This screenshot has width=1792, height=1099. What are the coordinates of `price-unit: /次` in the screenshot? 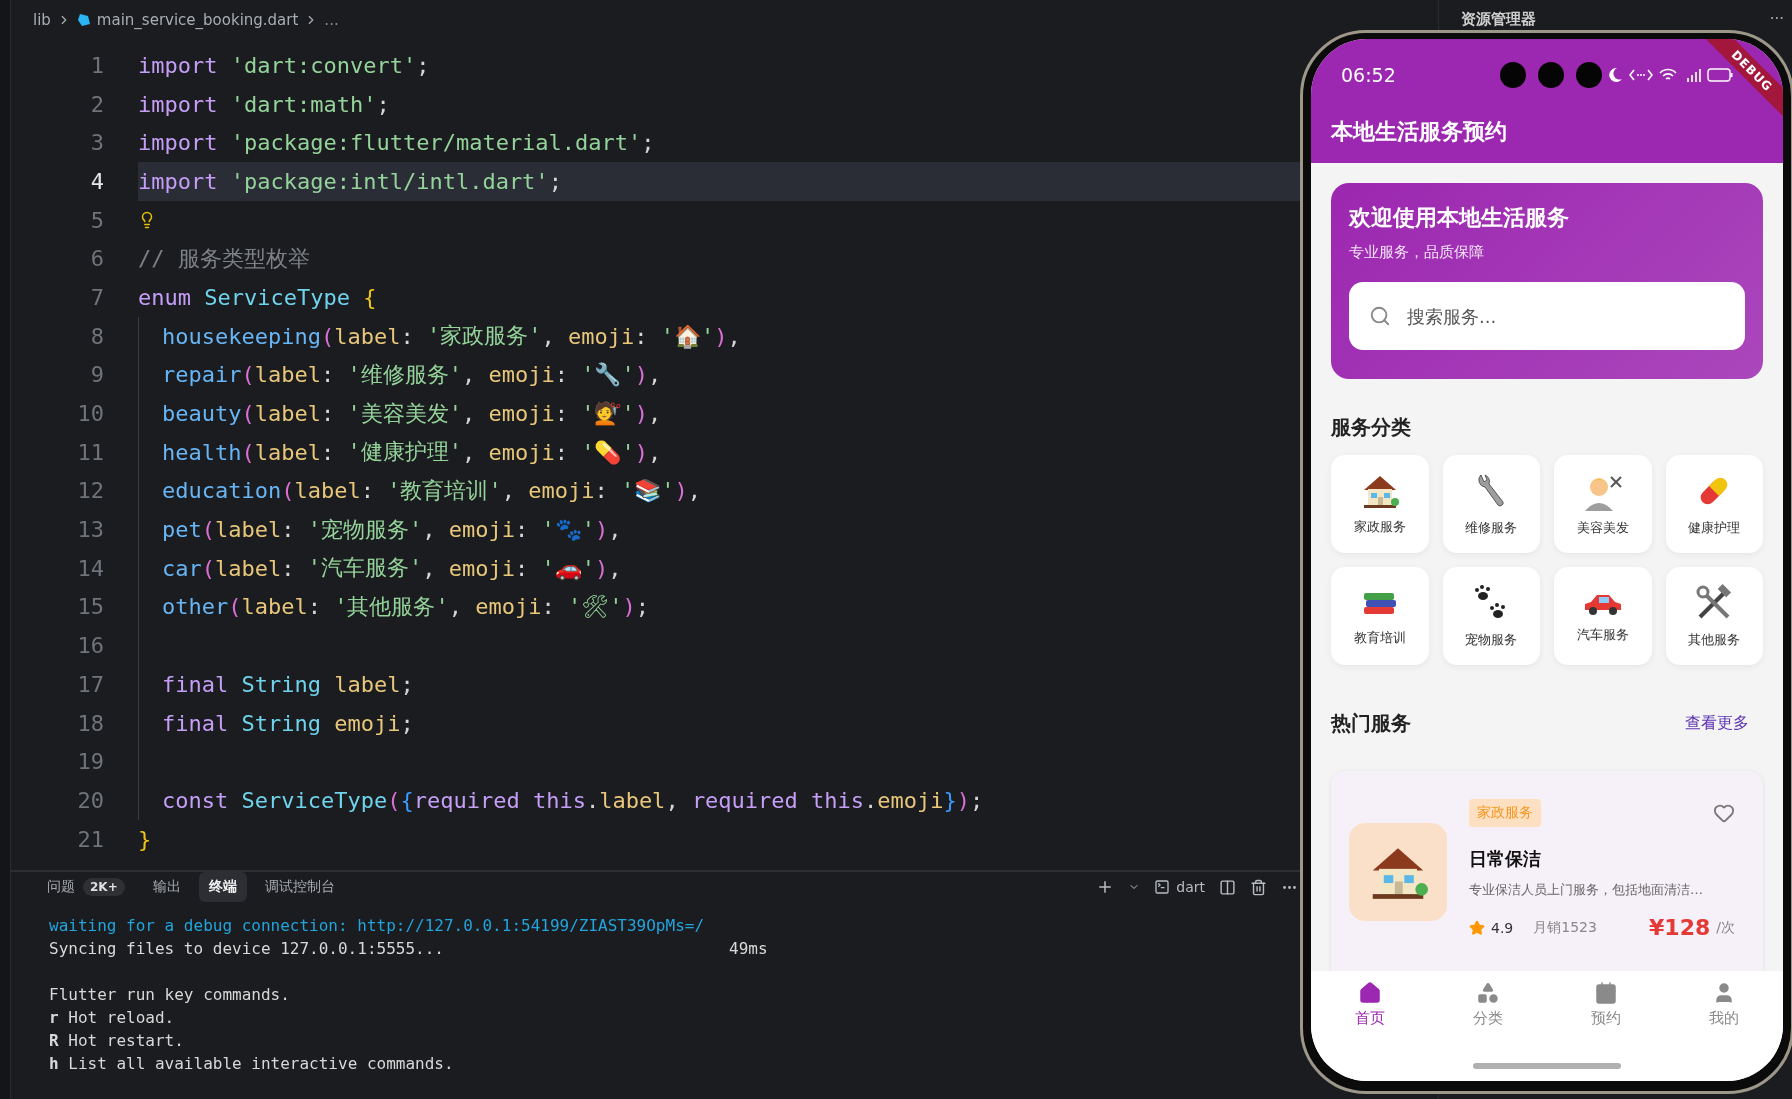 It's located at (1725, 927).